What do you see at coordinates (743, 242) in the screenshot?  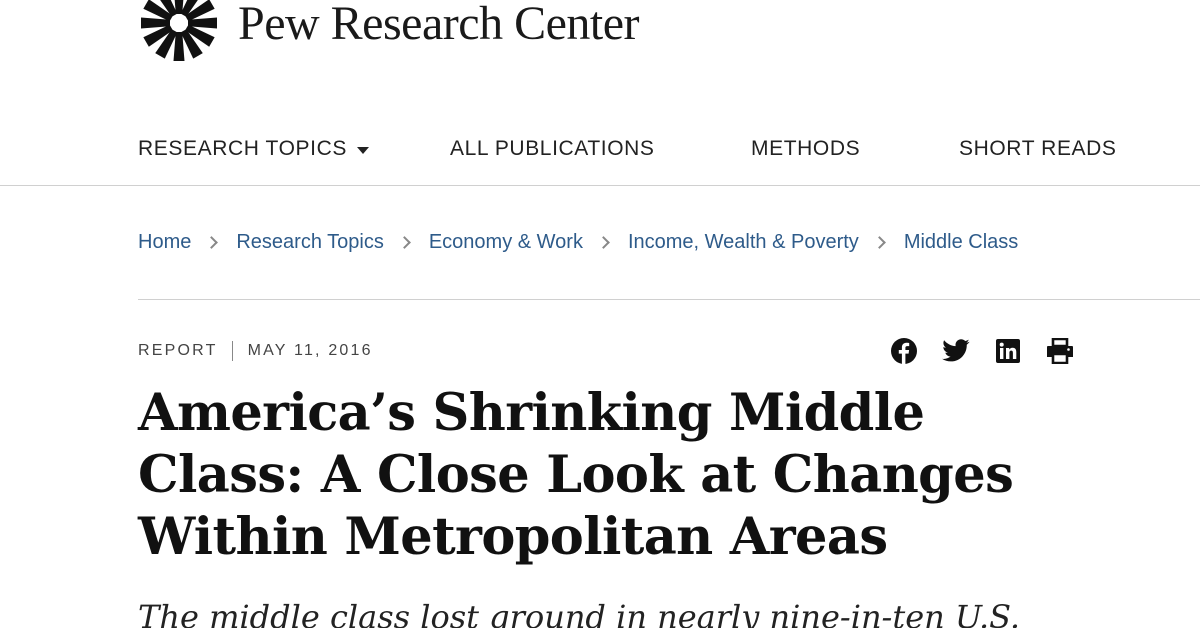 I see `breadcrumb-income-wealth-poverty: Income, Wealth & Poverty` at bounding box center [743, 242].